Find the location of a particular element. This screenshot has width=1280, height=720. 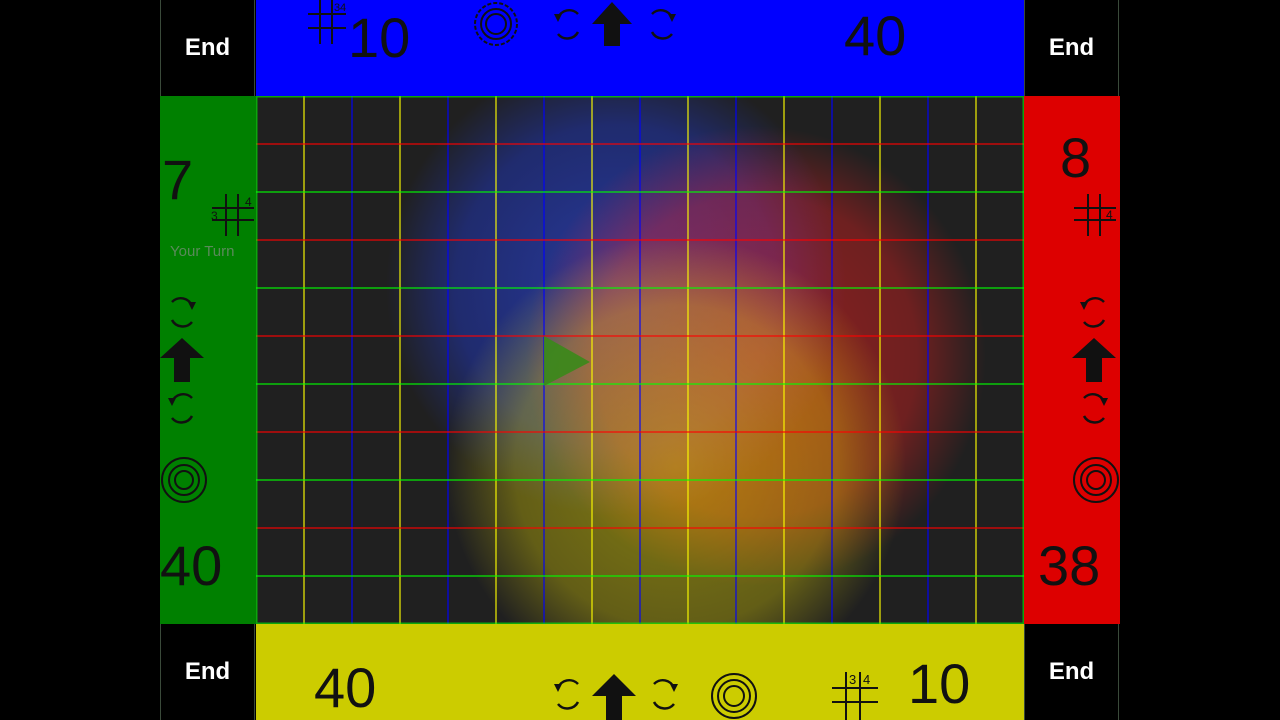

blue-score-left: 10 is located at coordinates (379, 37).